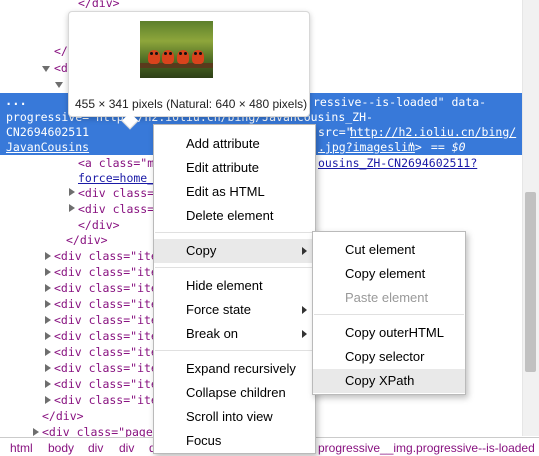 The width and height of the screenshot is (539, 456). I want to click on menu-item-add-attribute: Add attribute, so click(234, 144).